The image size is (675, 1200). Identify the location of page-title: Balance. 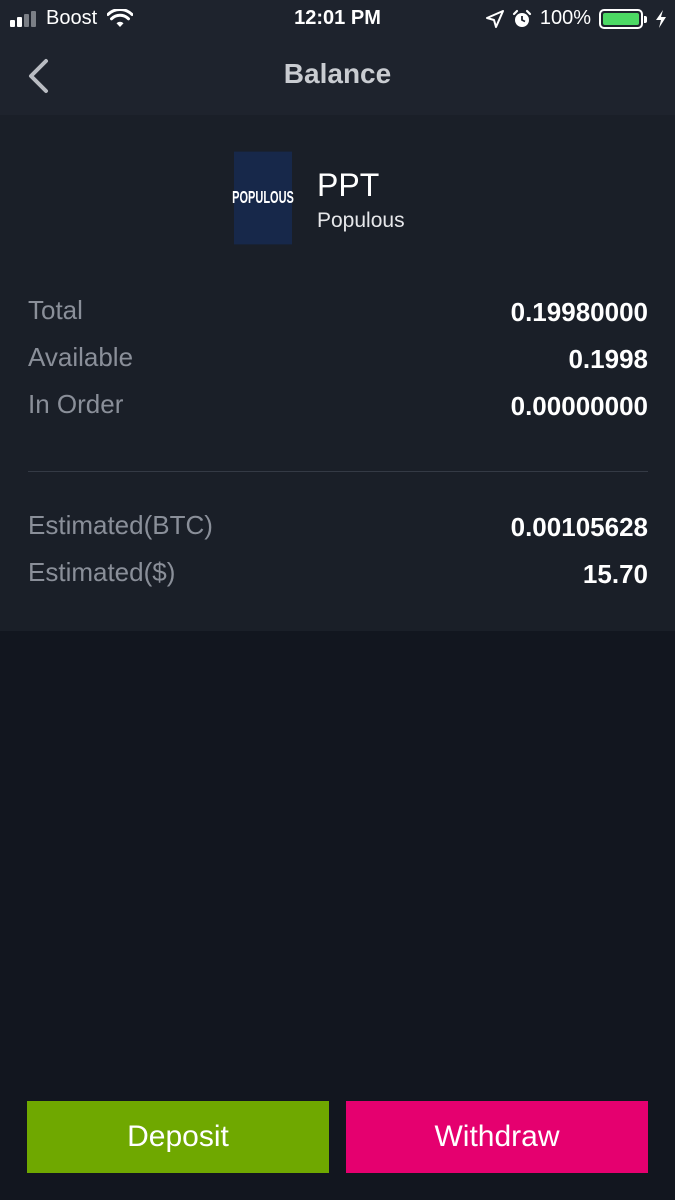
(337, 73).